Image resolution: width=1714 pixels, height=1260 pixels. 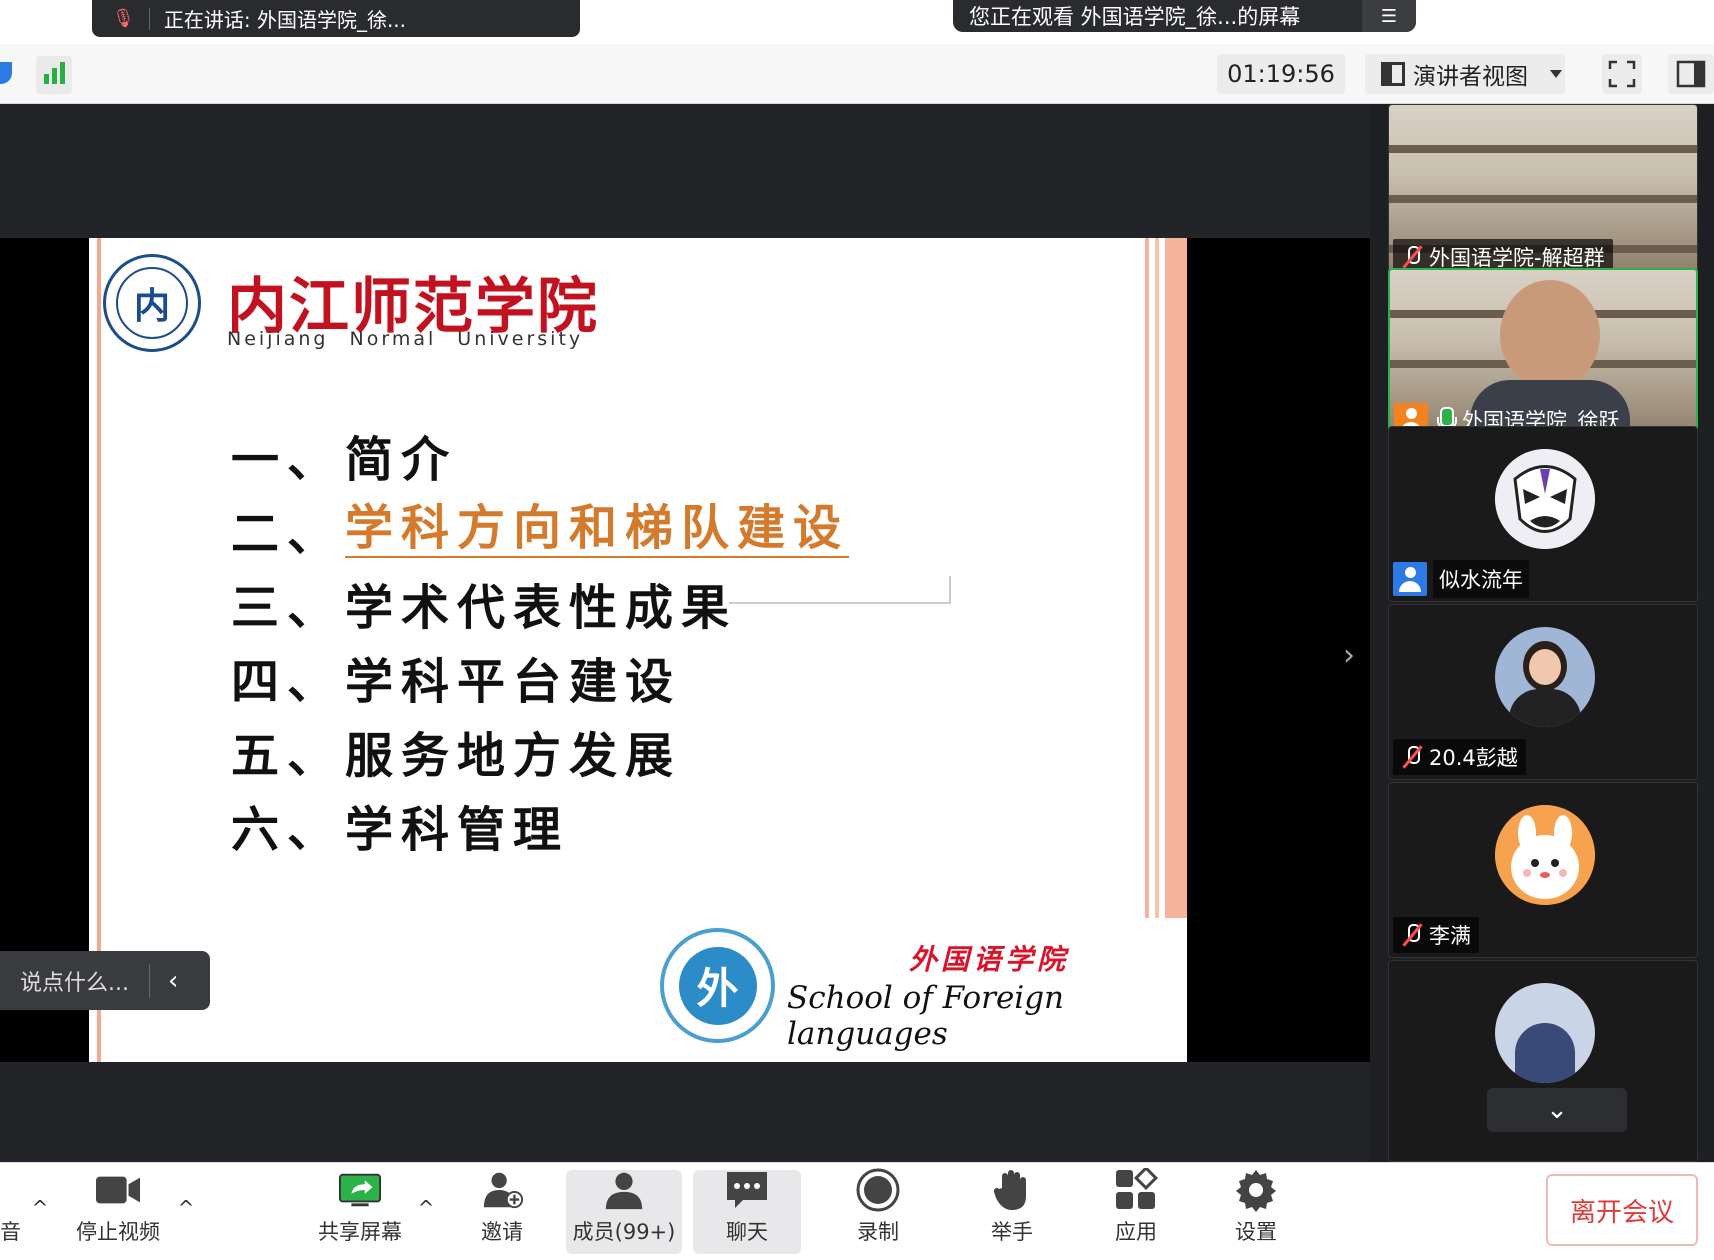 I want to click on toc-item: 五、 服务地方发展, so click(x=456, y=756).